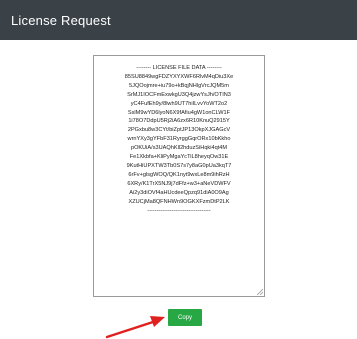  Describe the element at coordinates (179, 165) in the screenshot. I see `license-line: 9KutHiUPXTW3Tb0S7s7y8aG0pUa3kqT7` at that location.